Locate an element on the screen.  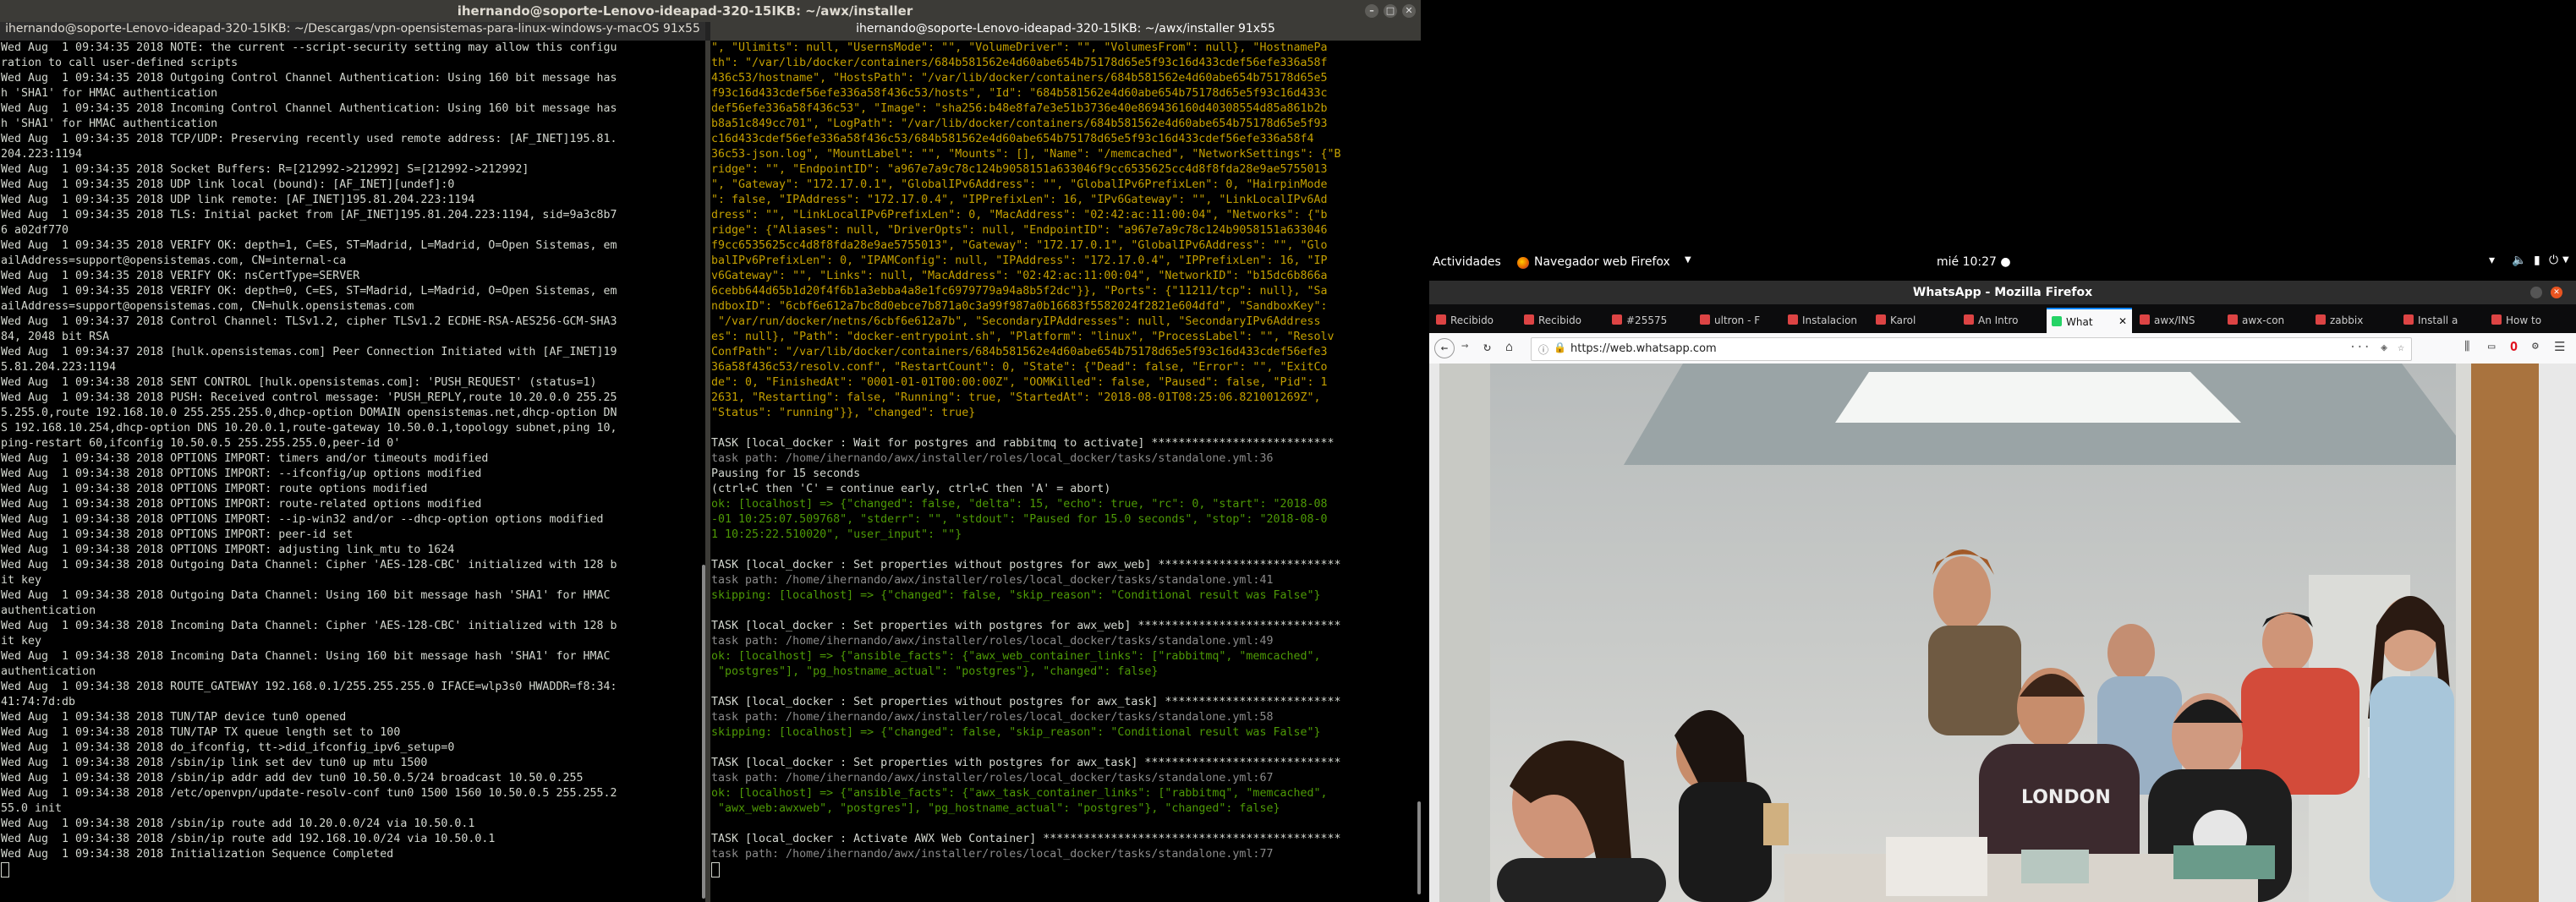
terminal-line: 84, 2048 bit RSA is located at coordinates (55, 337).